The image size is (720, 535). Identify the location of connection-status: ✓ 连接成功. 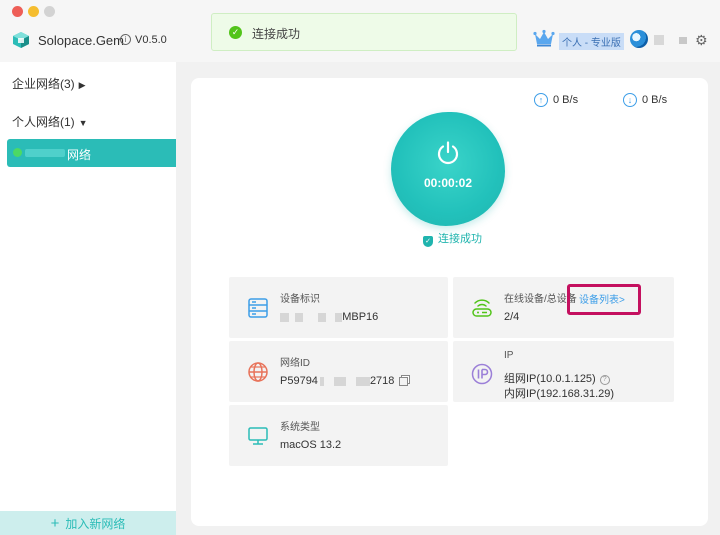
(452, 238).